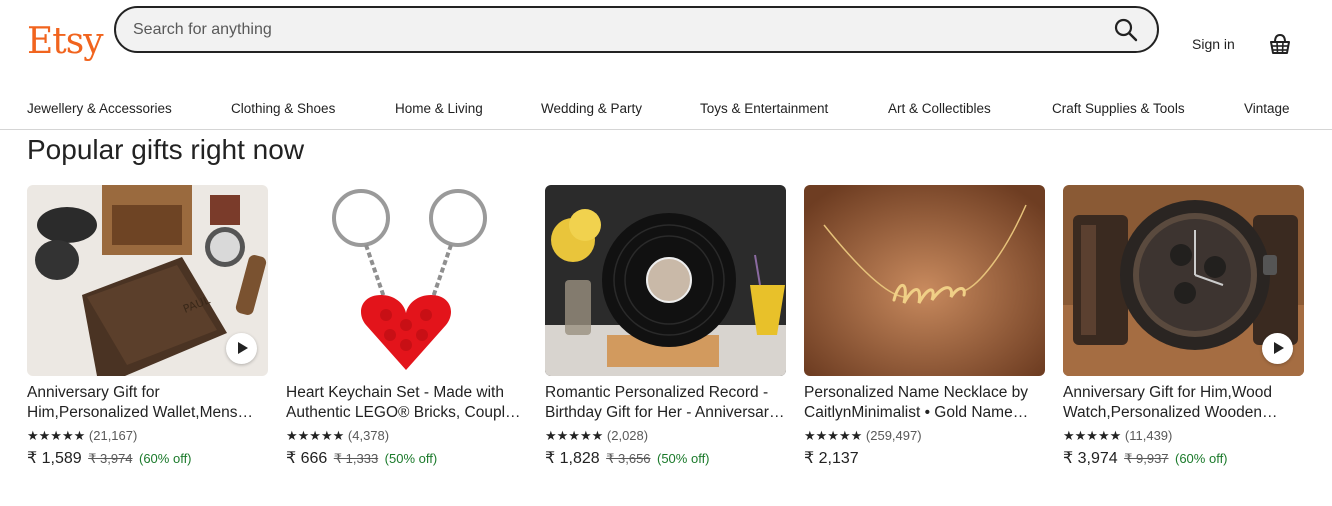 The image size is (1332, 506). Describe the element at coordinates (147, 280) in the screenshot. I see `product-image: PAUL` at that location.